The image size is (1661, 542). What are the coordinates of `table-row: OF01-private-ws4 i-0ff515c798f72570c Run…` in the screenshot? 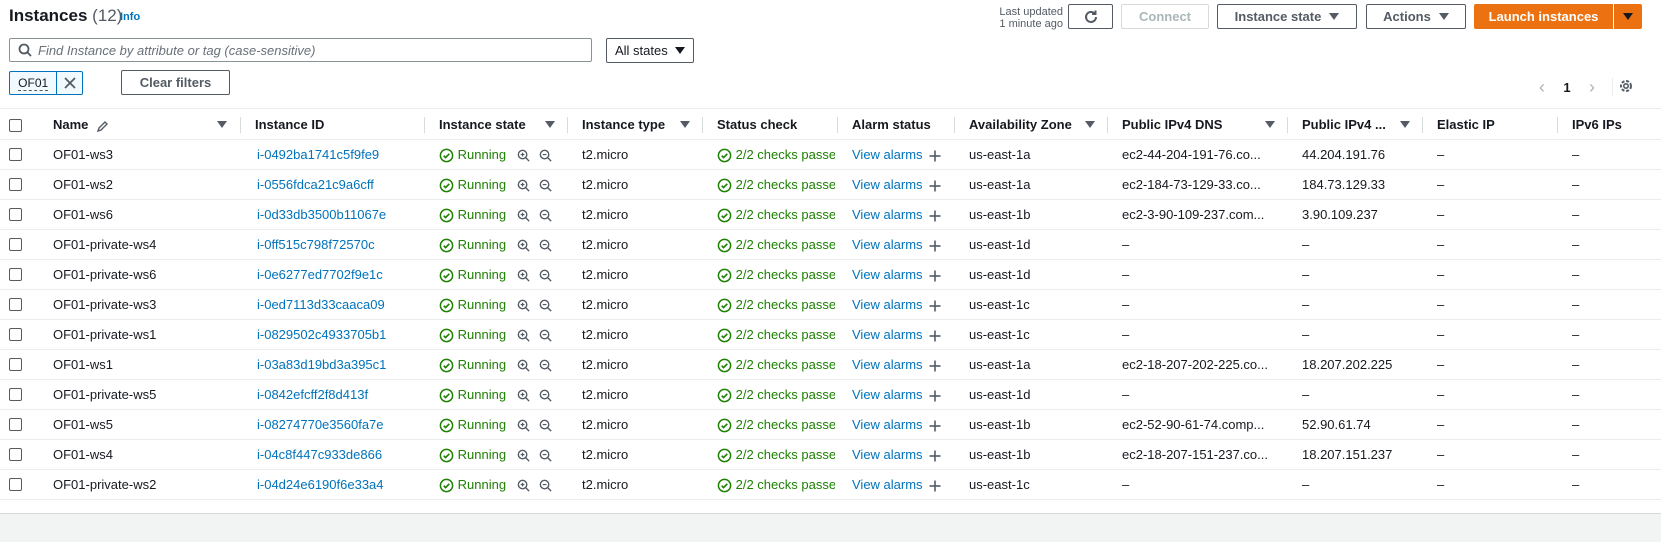 It's located at (830, 245).